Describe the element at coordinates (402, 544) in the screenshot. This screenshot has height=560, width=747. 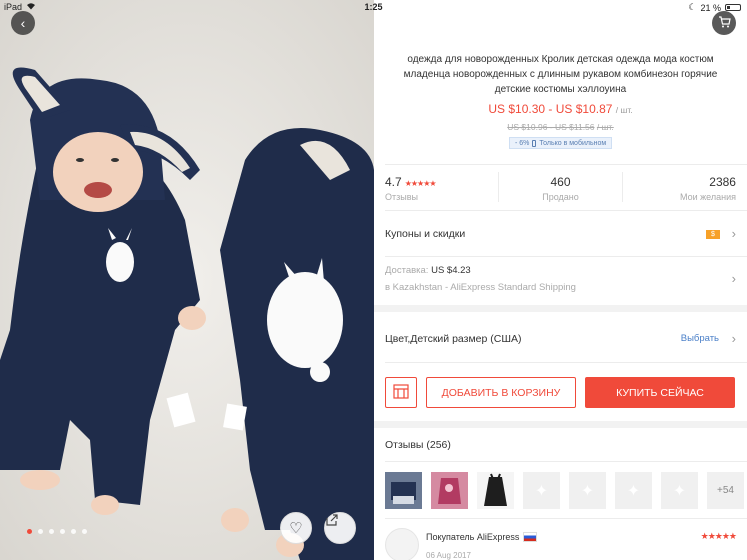
I see `avatar` at that location.